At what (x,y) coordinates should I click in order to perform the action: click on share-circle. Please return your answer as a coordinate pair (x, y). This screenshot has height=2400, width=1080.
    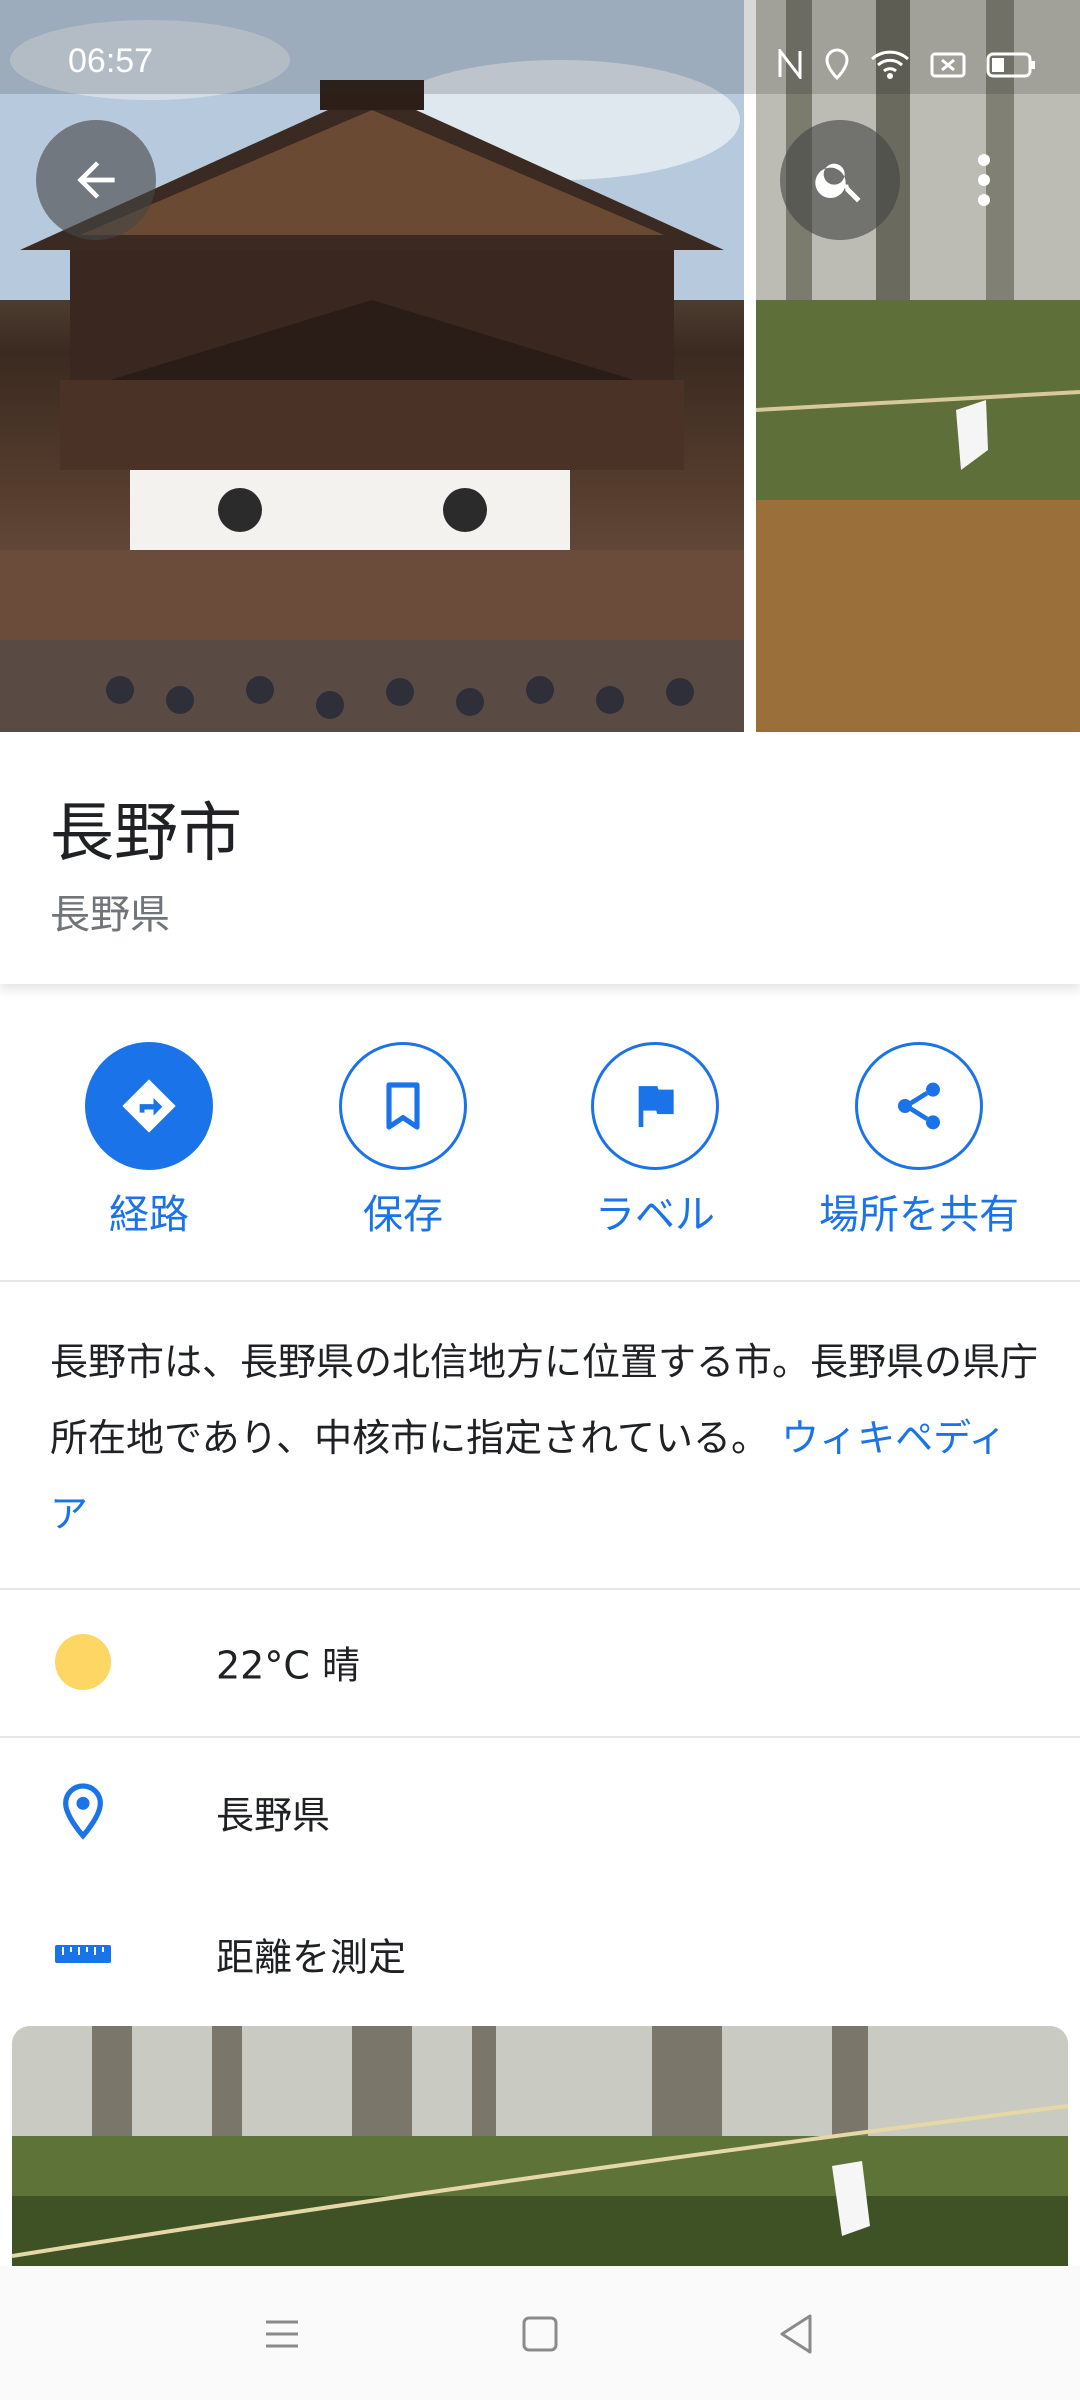
    Looking at the image, I should click on (919, 1106).